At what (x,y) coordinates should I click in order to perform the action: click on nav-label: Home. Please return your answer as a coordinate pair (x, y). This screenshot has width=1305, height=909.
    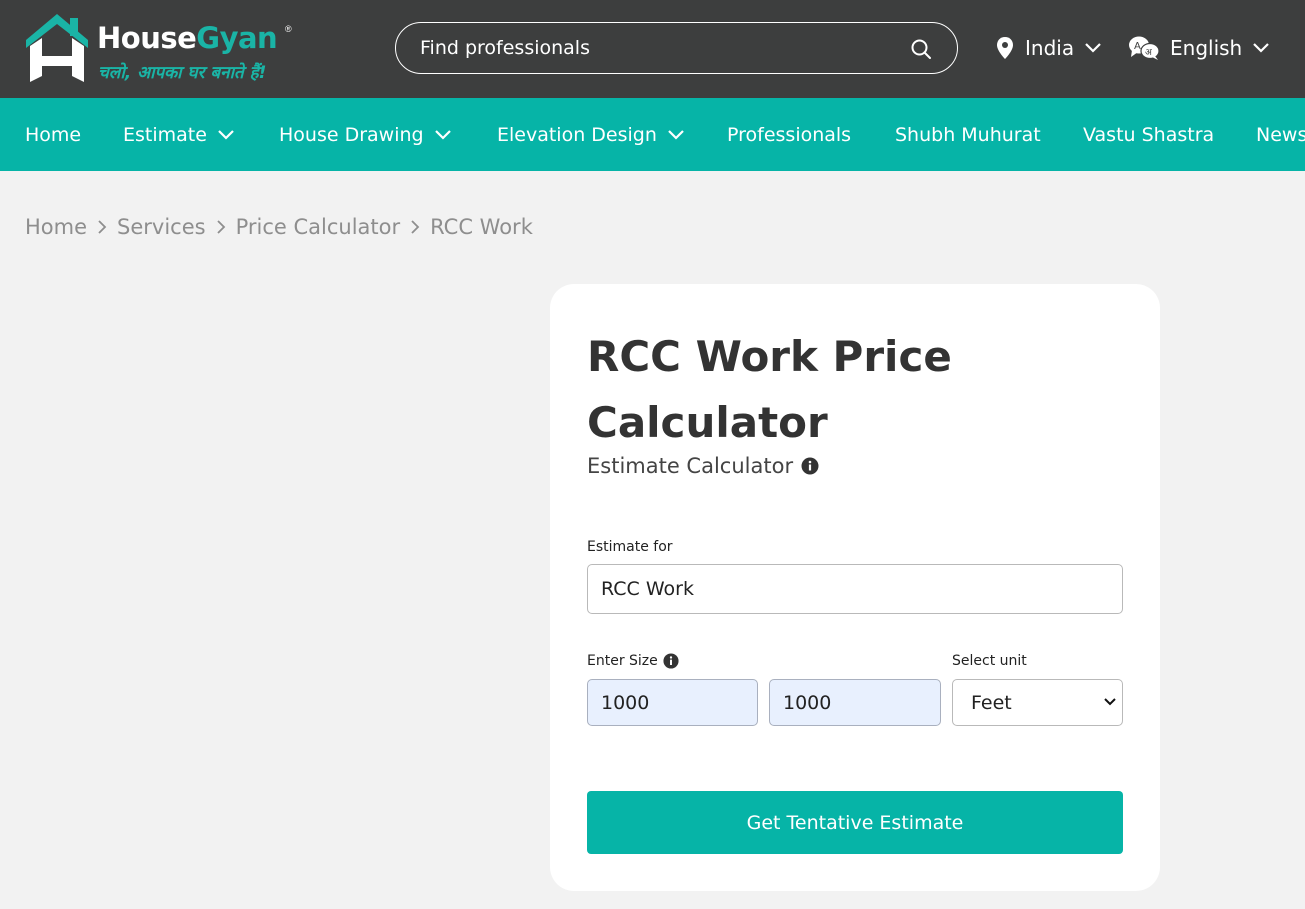
    Looking at the image, I should click on (53, 134).